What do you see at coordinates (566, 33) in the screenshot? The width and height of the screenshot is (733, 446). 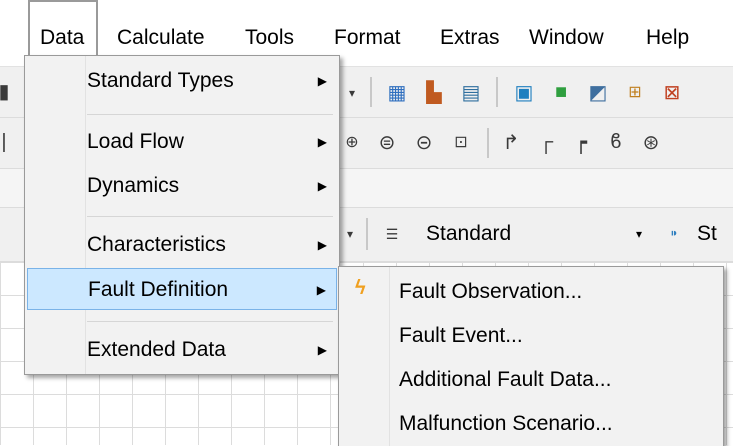 I see `menu-window: Window` at bounding box center [566, 33].